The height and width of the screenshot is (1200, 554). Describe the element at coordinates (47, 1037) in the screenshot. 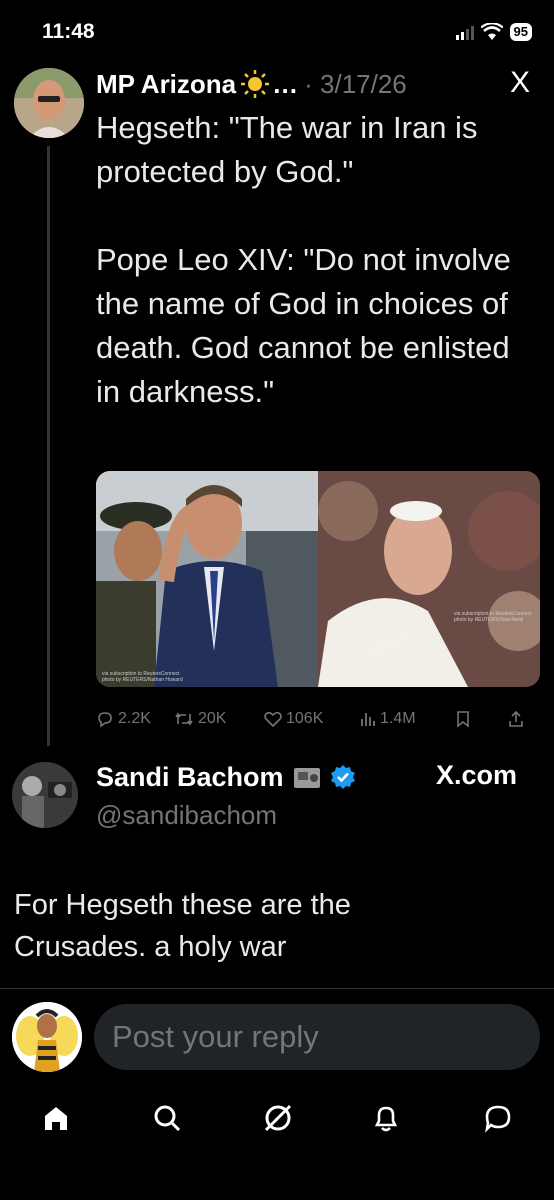

I see `my-avatar` at that location.